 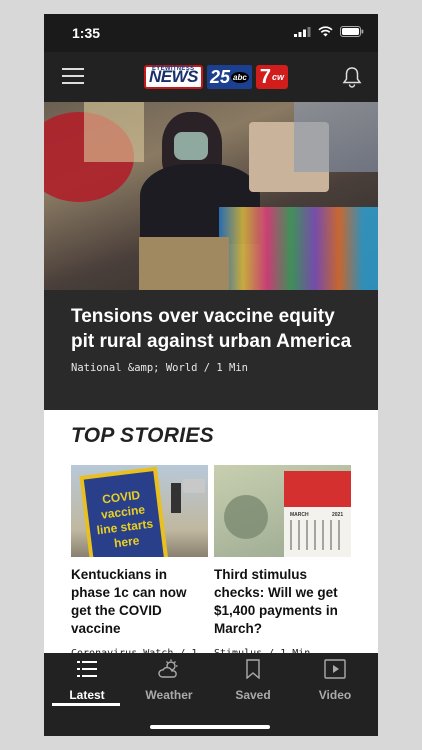 I want to click on status-icons, so click(x=329, y=31).